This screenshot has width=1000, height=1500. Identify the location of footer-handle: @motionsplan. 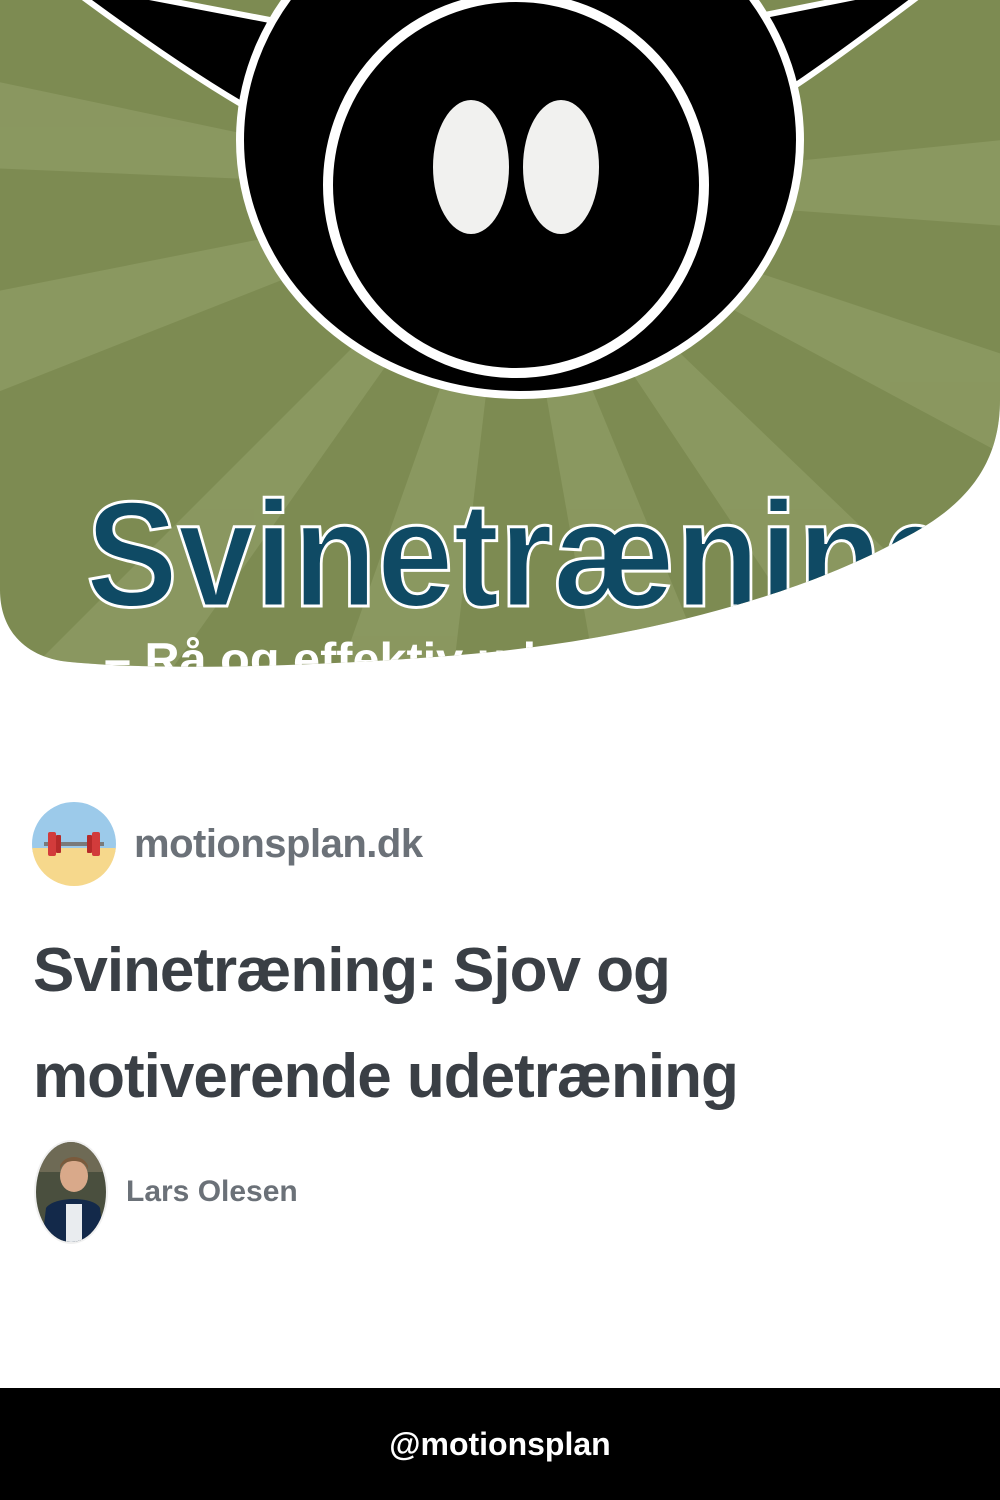
(499, 1444).